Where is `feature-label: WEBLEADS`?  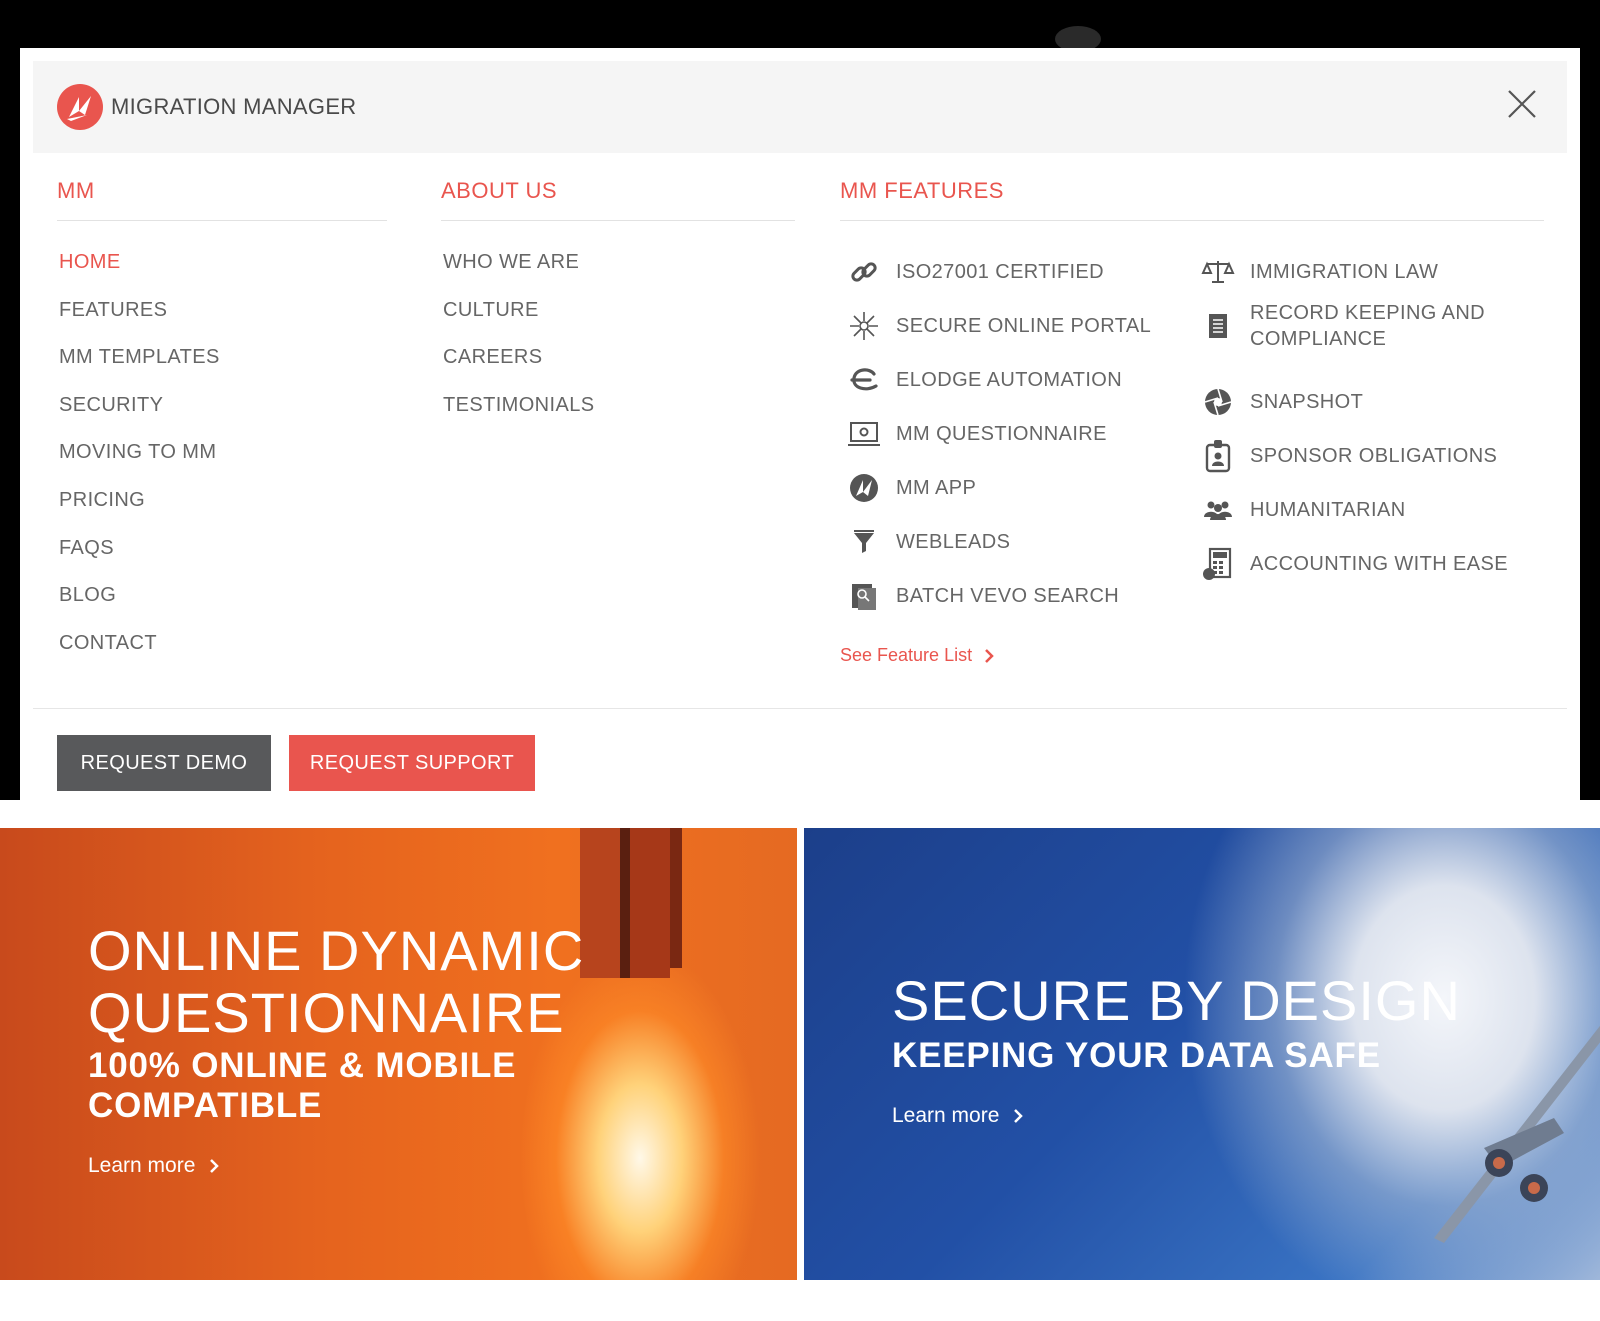
feature-label: WEBLEADS is located at coordinates (953, 542).